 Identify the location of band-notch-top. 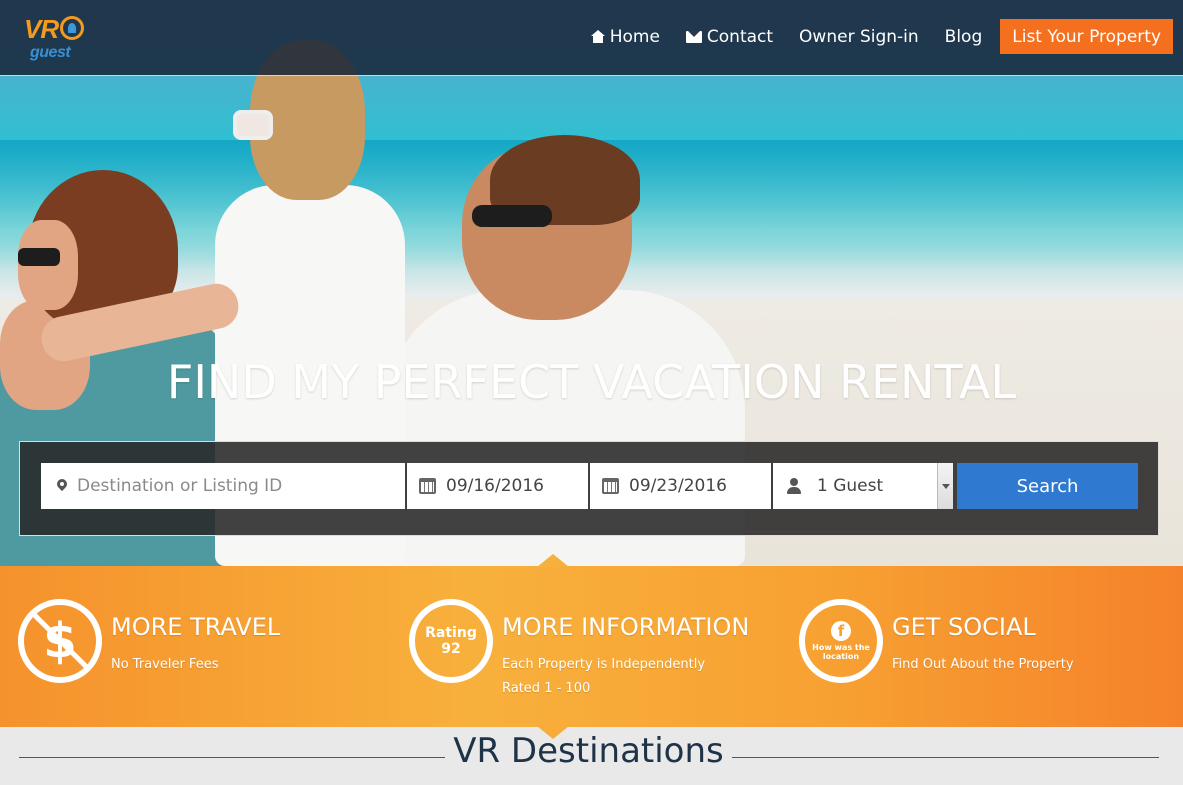
(553, 560).